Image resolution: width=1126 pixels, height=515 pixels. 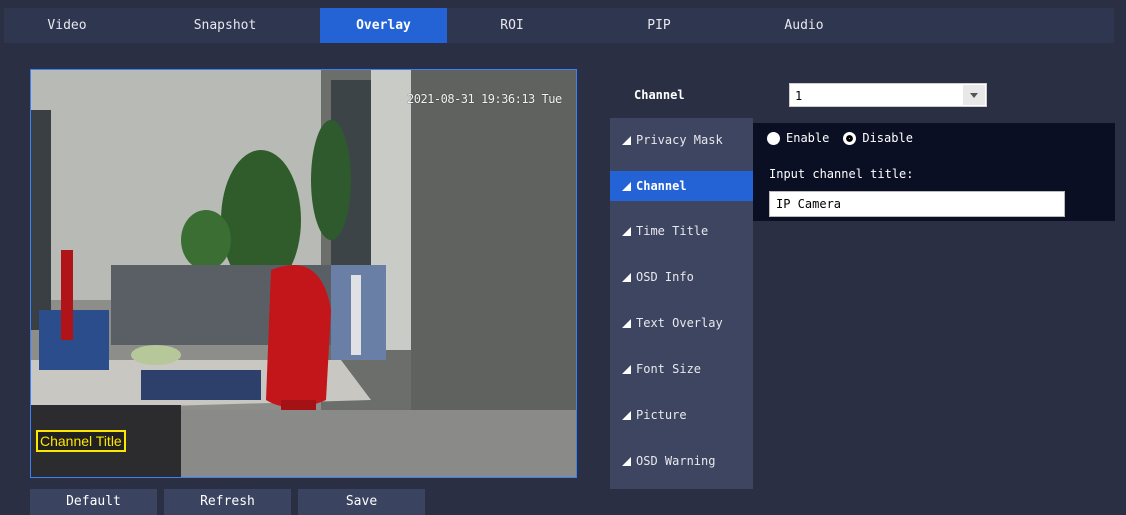 I want to click on channel-label: Channel, so click(x=659, y=95).